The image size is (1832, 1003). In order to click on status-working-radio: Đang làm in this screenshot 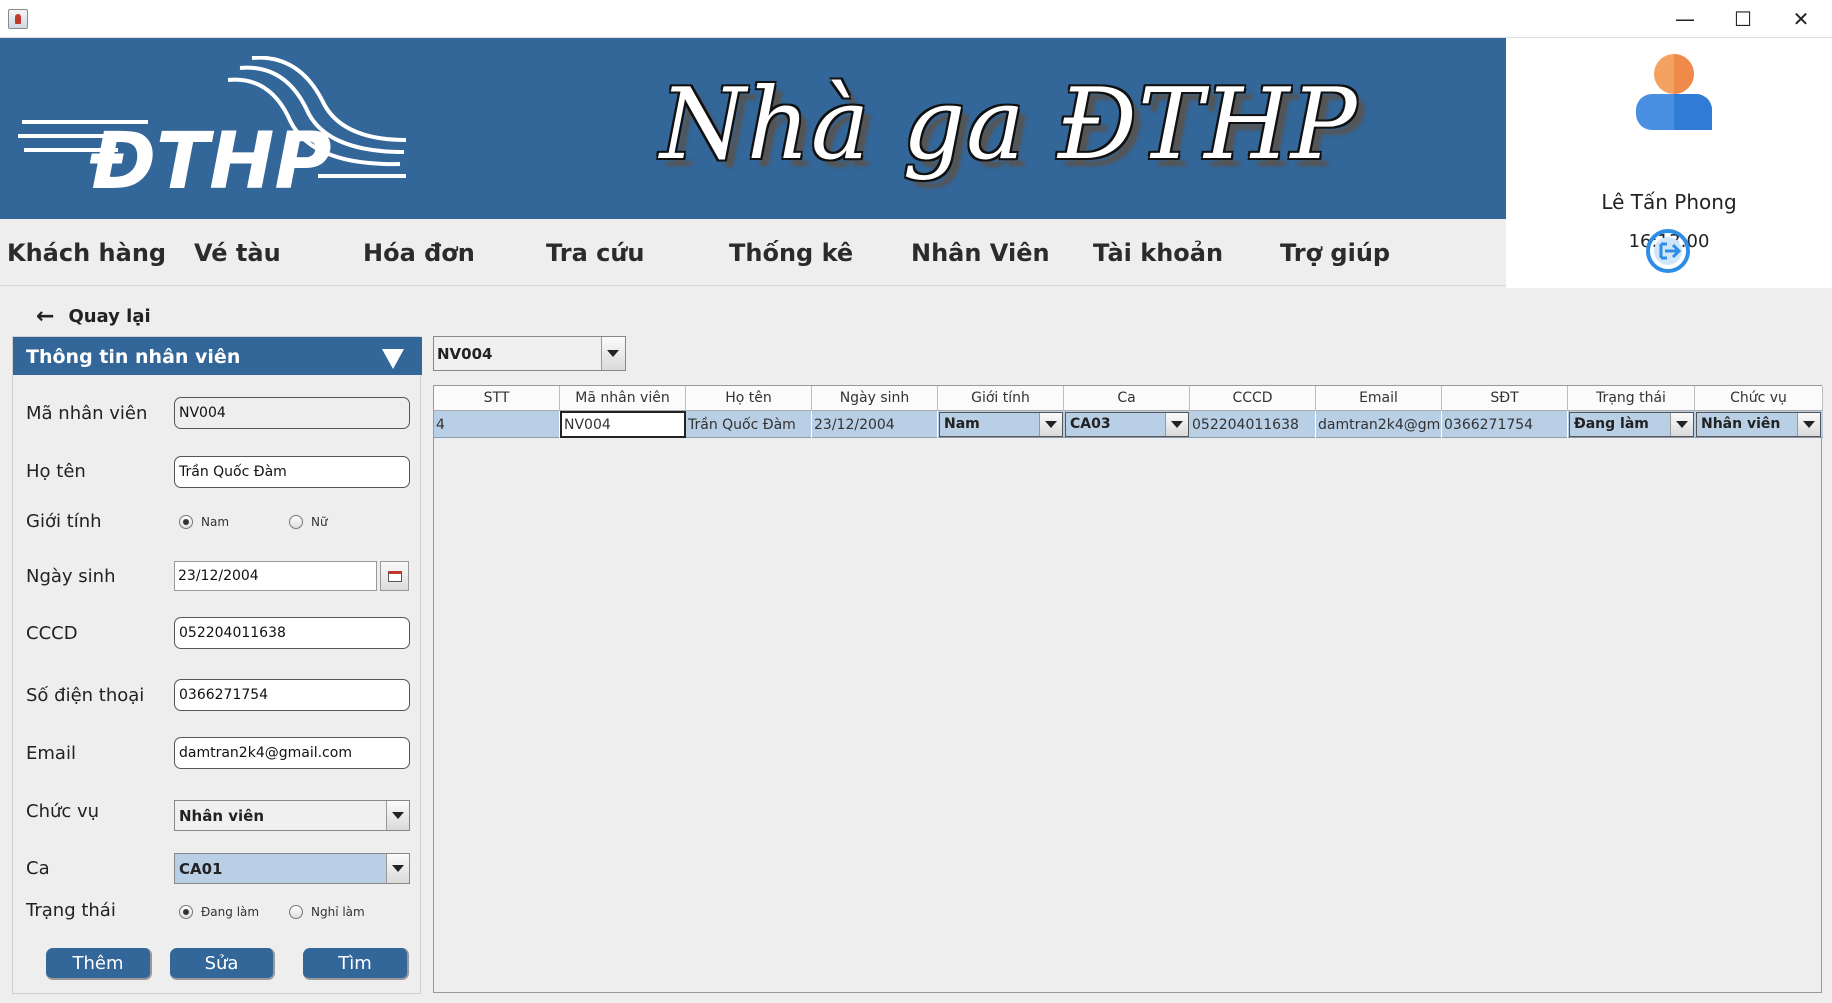, I will do `click(219, 912)`.